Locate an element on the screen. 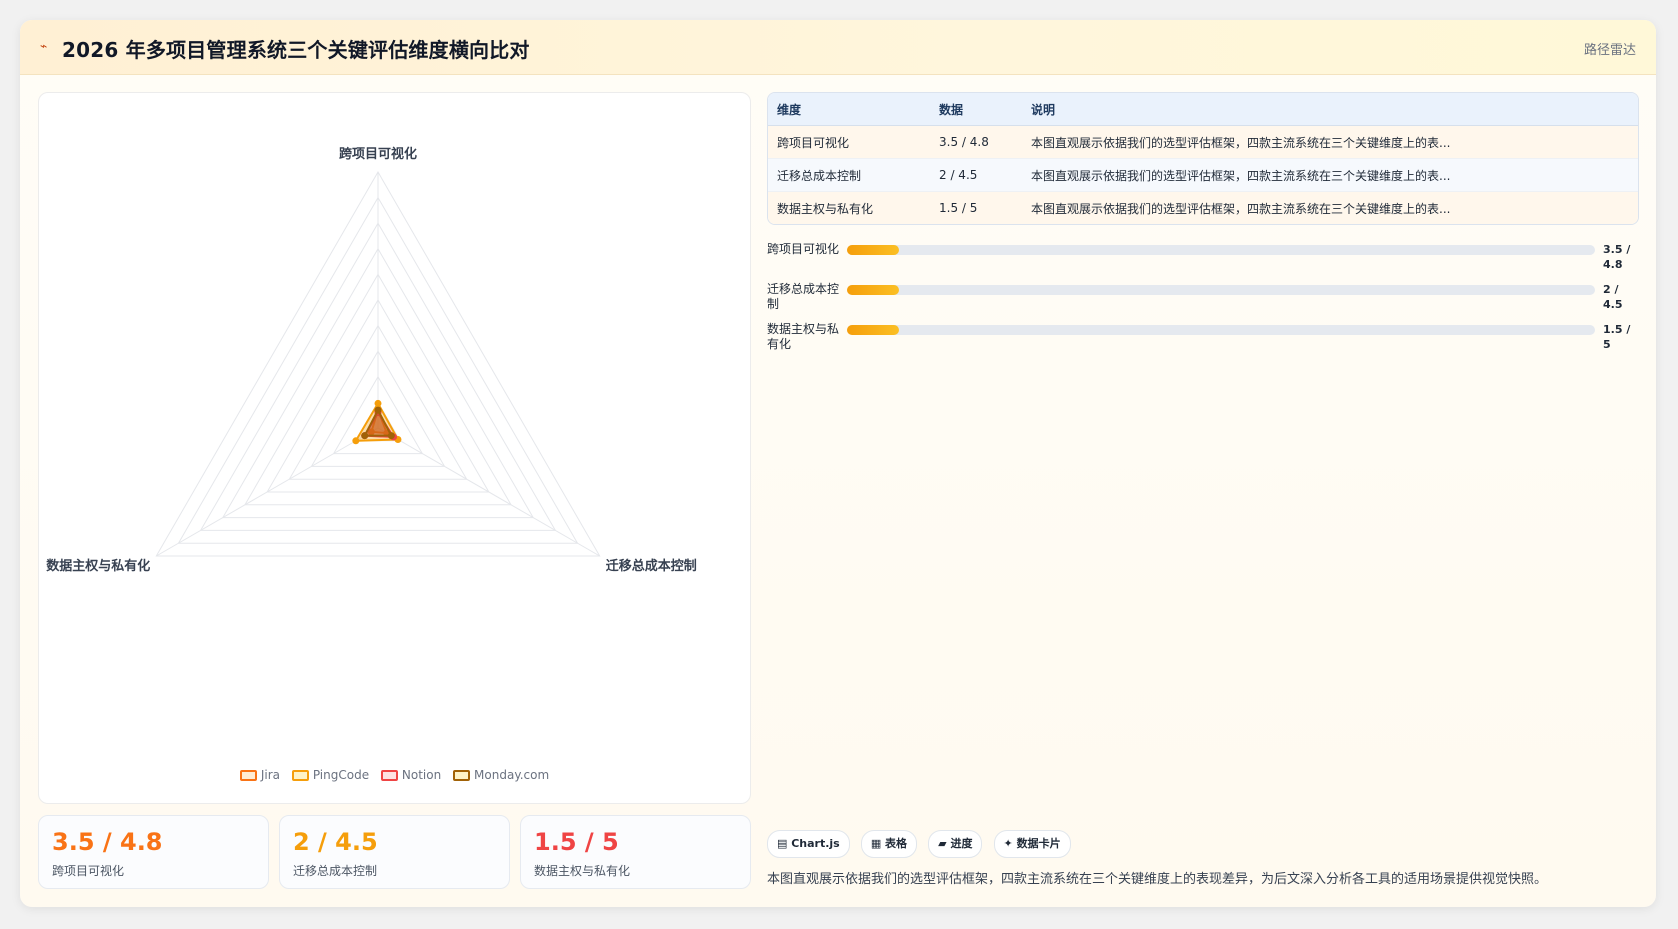  table-cell: 2 / 4.5 is located at coordinates (976, 175).